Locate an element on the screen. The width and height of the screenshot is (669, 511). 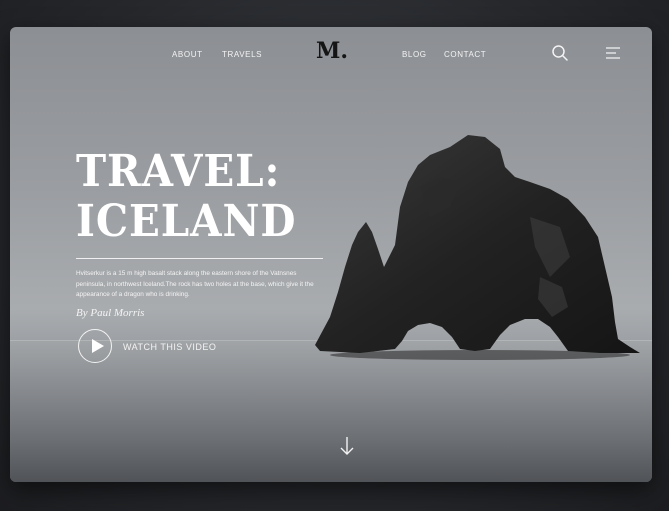
watch-video-link: WATCH THIS VIDEO is located at coordinates (169, 347).